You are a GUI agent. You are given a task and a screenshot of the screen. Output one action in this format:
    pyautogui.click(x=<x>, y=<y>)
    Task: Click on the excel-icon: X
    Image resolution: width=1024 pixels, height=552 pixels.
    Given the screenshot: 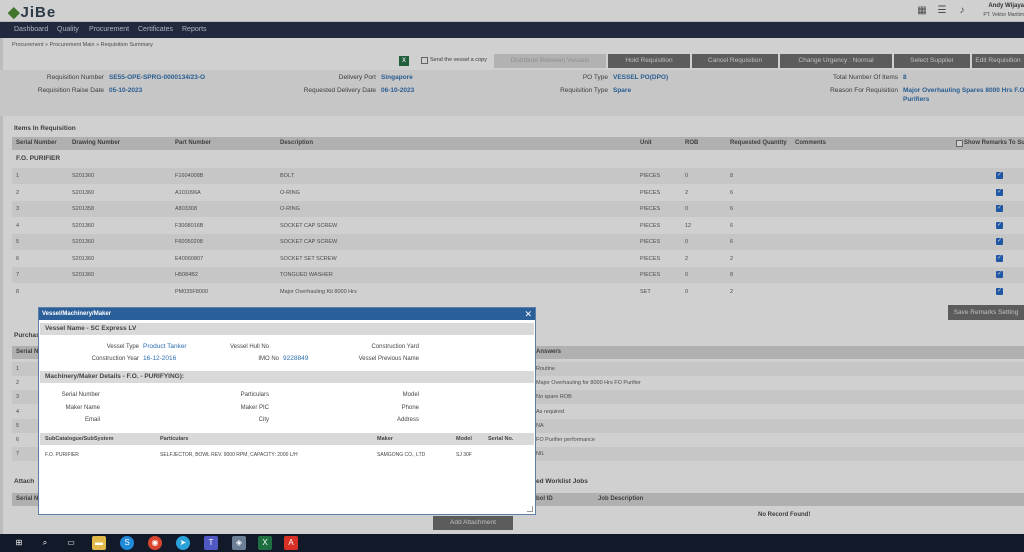 What is the action you would take?
    pyautogui.click(x=265, y=543)
    